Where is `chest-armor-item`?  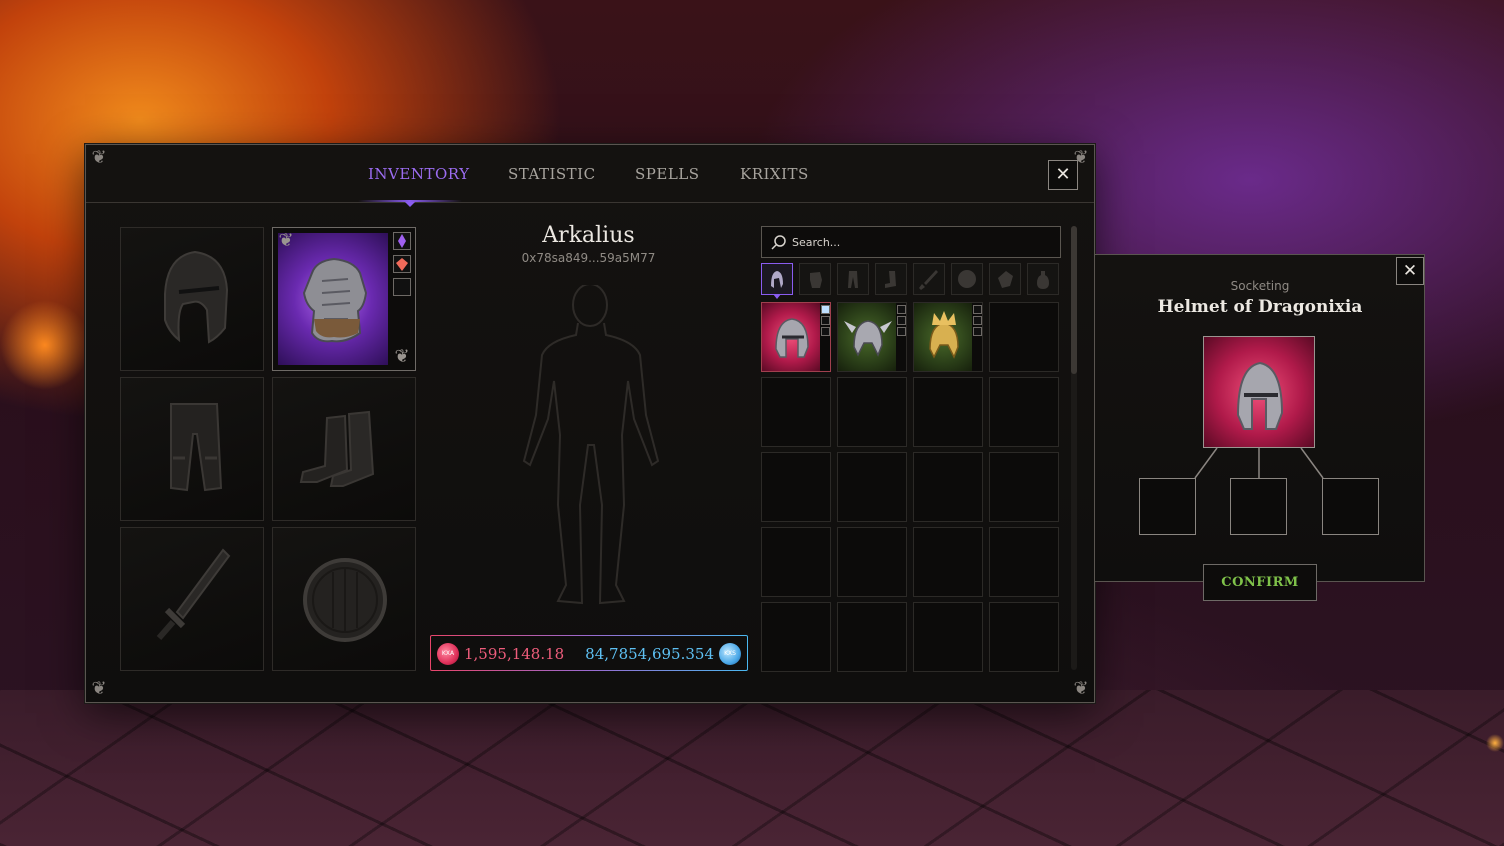 chest-armor-item is located at coordinates (333, 299).